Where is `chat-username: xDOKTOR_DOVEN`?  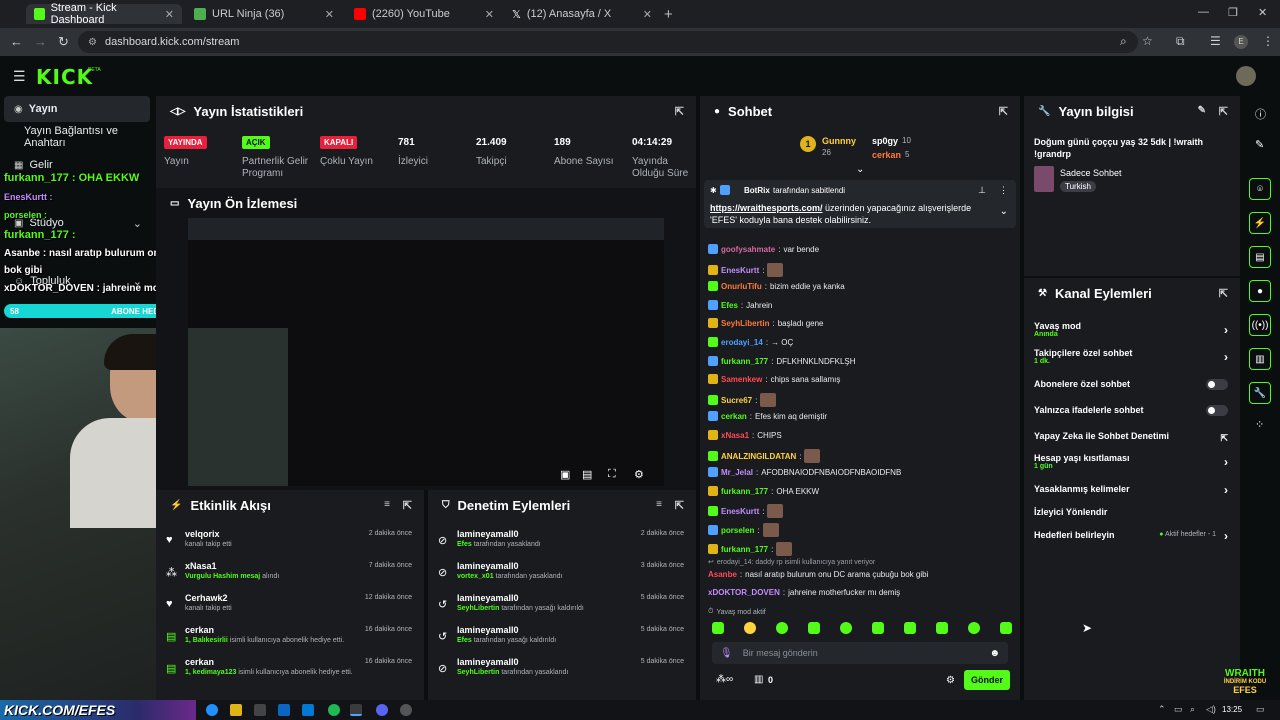
chat-username: xDOKTOR_DOVEN is located at coordinates (744, 592).